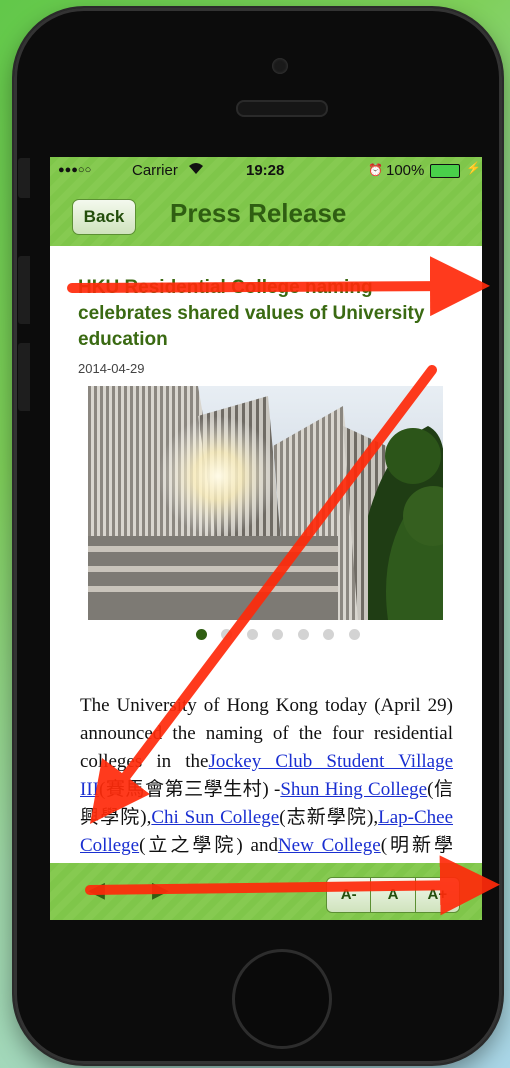 This screenshot has width=510, height=1068. What do you see at coordinates (96, 890) in the screenshot?
I see `previous-arrow-icon: ◀` at bounding box center [96, 890].